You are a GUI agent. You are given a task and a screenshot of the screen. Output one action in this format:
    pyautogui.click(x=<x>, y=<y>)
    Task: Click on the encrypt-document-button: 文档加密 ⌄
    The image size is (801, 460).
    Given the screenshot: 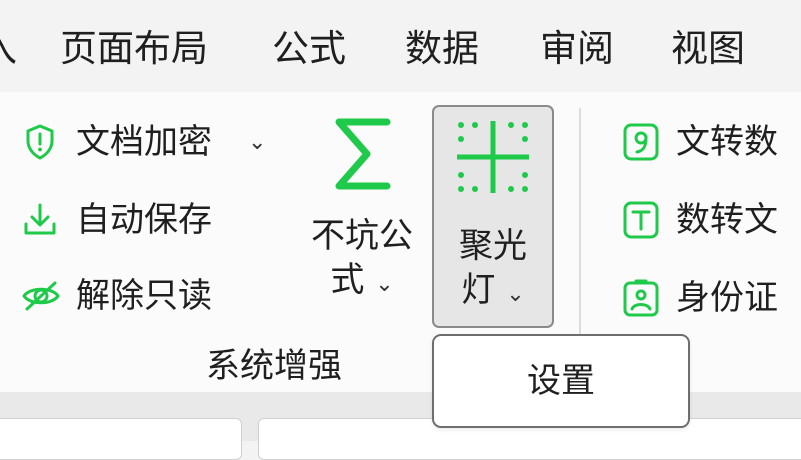 What is the action you would take?
    pyautogui.click(x=143, y=142)
    